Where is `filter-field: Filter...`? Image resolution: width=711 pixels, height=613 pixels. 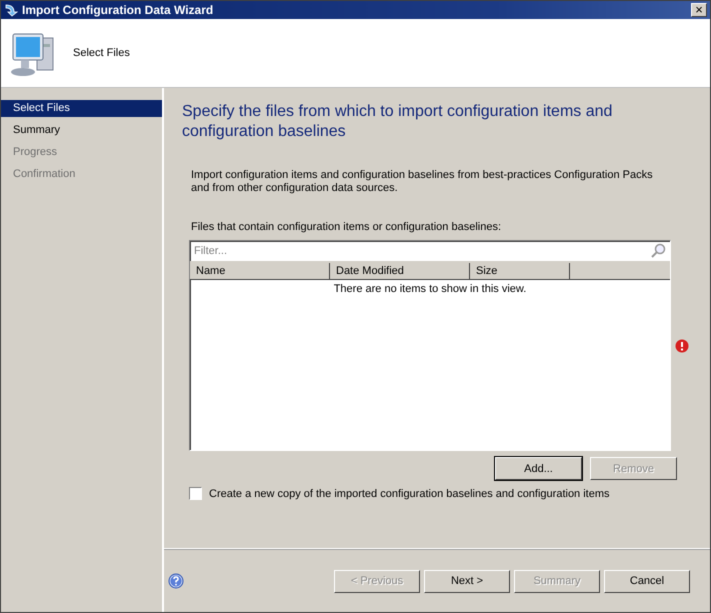
filter-field: Filter... is located at coordinates (422, 251).